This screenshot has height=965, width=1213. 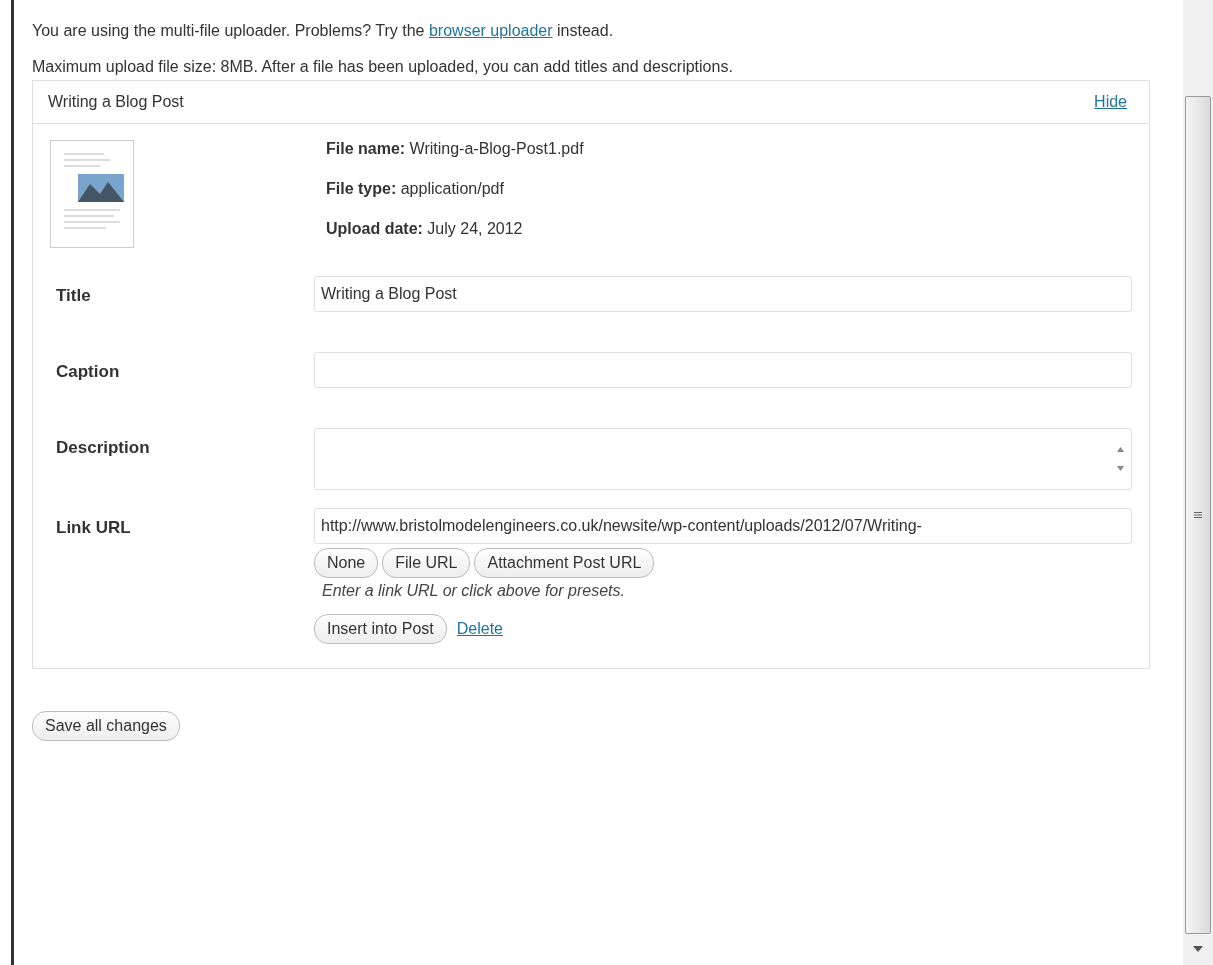 What do you see at coordinates (92, 194) in the screenshot?
I see `document-thumbnail-icon` at bounding box center [92, 194].